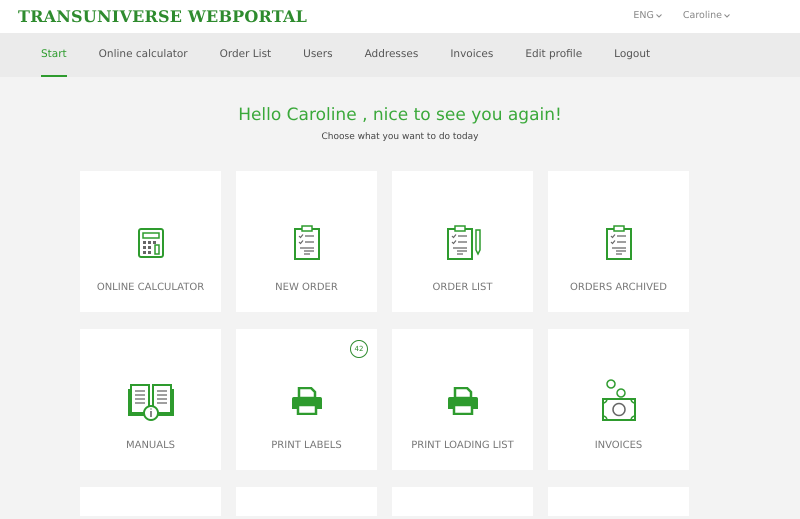 The image size is (800, 519). I want to click on nav-tab: Order List, so click(246, 55).